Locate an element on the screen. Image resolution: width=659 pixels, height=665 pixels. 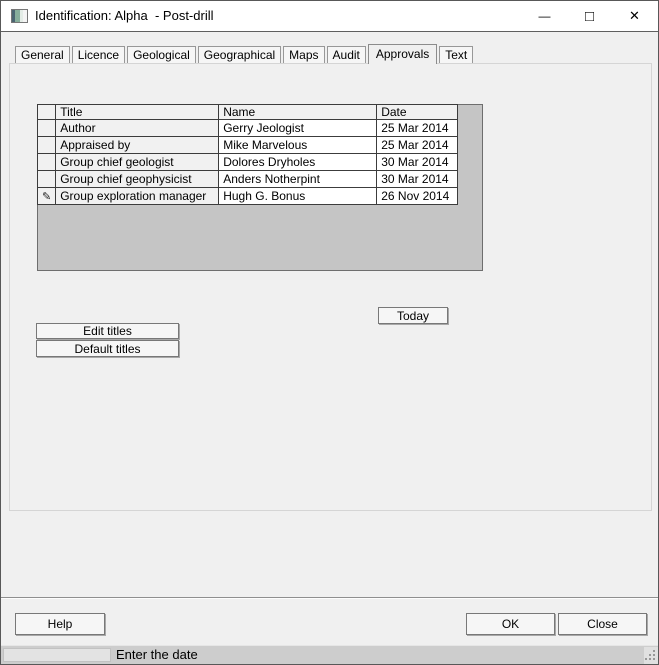
edit-titles-button: Edit titles is located at coordinates (107, 331).